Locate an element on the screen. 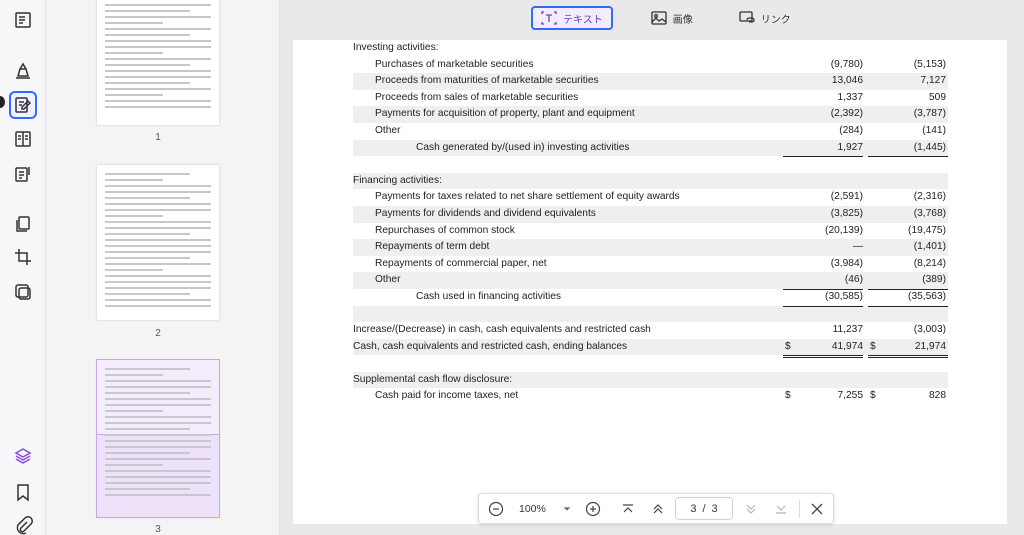 This screenshot has width=1024, height=535. crop-icon is located at coordinates (23, 257).